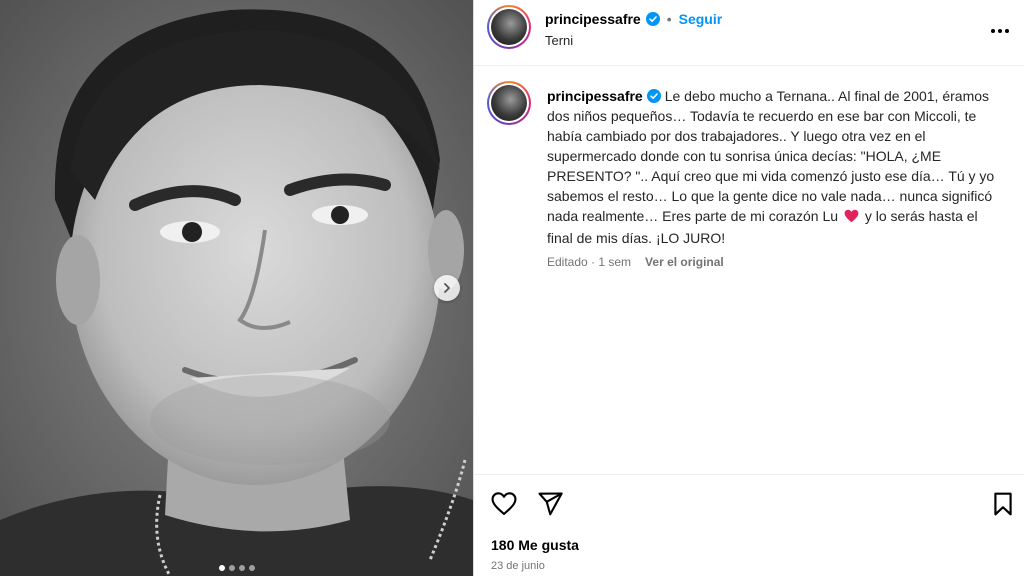 This screenshot has height=576, width=1024. Describe the element at coordinates (593, 19) in the screenshot. I see `username-link: principessafre` at that location.